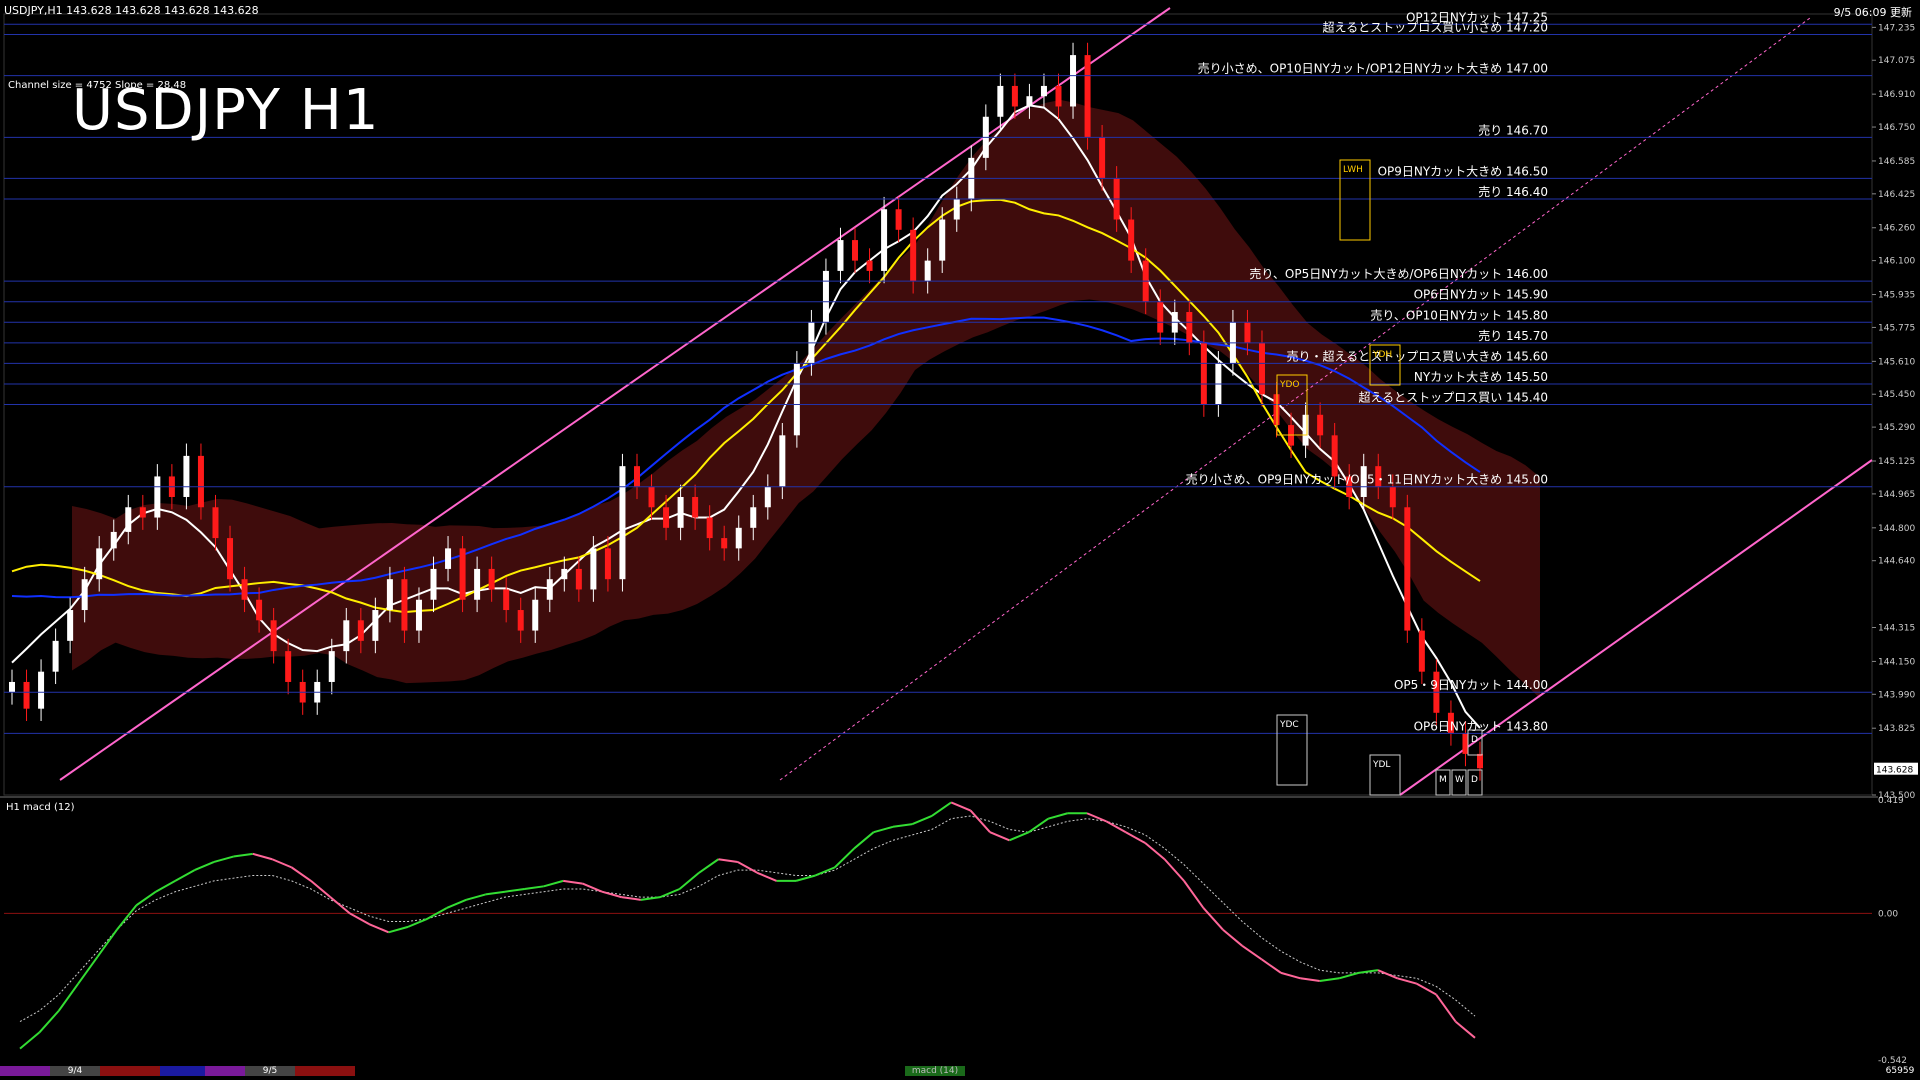 This screenshot has height=1080, width=1920. Describe the element at coordinates (1289, 385) in the screenshot. I see `ref-box-label: YDO` at that location.